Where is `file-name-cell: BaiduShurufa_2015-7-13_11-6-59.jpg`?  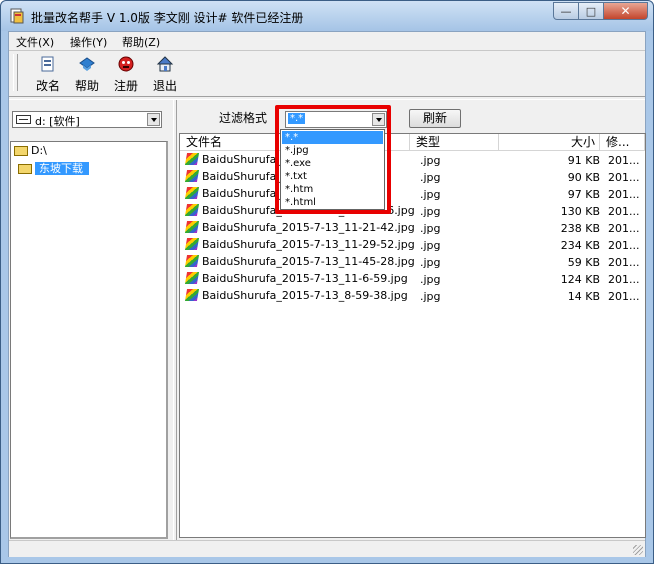
file-name-cell: BaiduShurufa_2015-7-13_11-6-59.jpg is located at coordinates (296, 278).